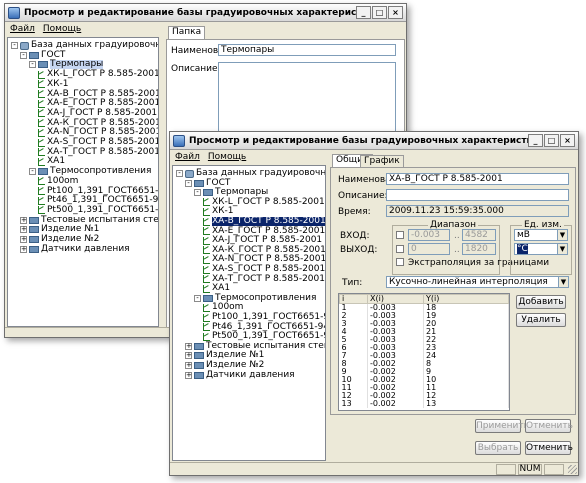 This screenshot has height=483, width=586. I want to click on extrapolation-checkbox, so click(400, 262).